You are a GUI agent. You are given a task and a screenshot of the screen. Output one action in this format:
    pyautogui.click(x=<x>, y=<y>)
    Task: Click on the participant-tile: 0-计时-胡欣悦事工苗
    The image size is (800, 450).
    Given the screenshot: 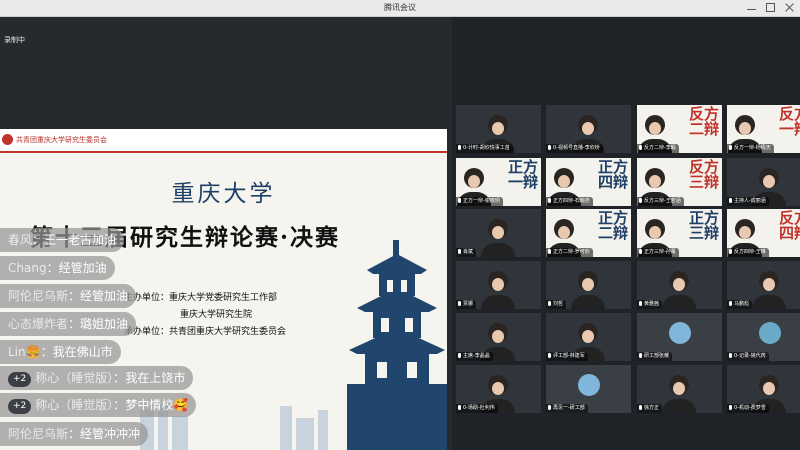 What is the action you would take?
    pyautogui.click(x=498, y=129)
    